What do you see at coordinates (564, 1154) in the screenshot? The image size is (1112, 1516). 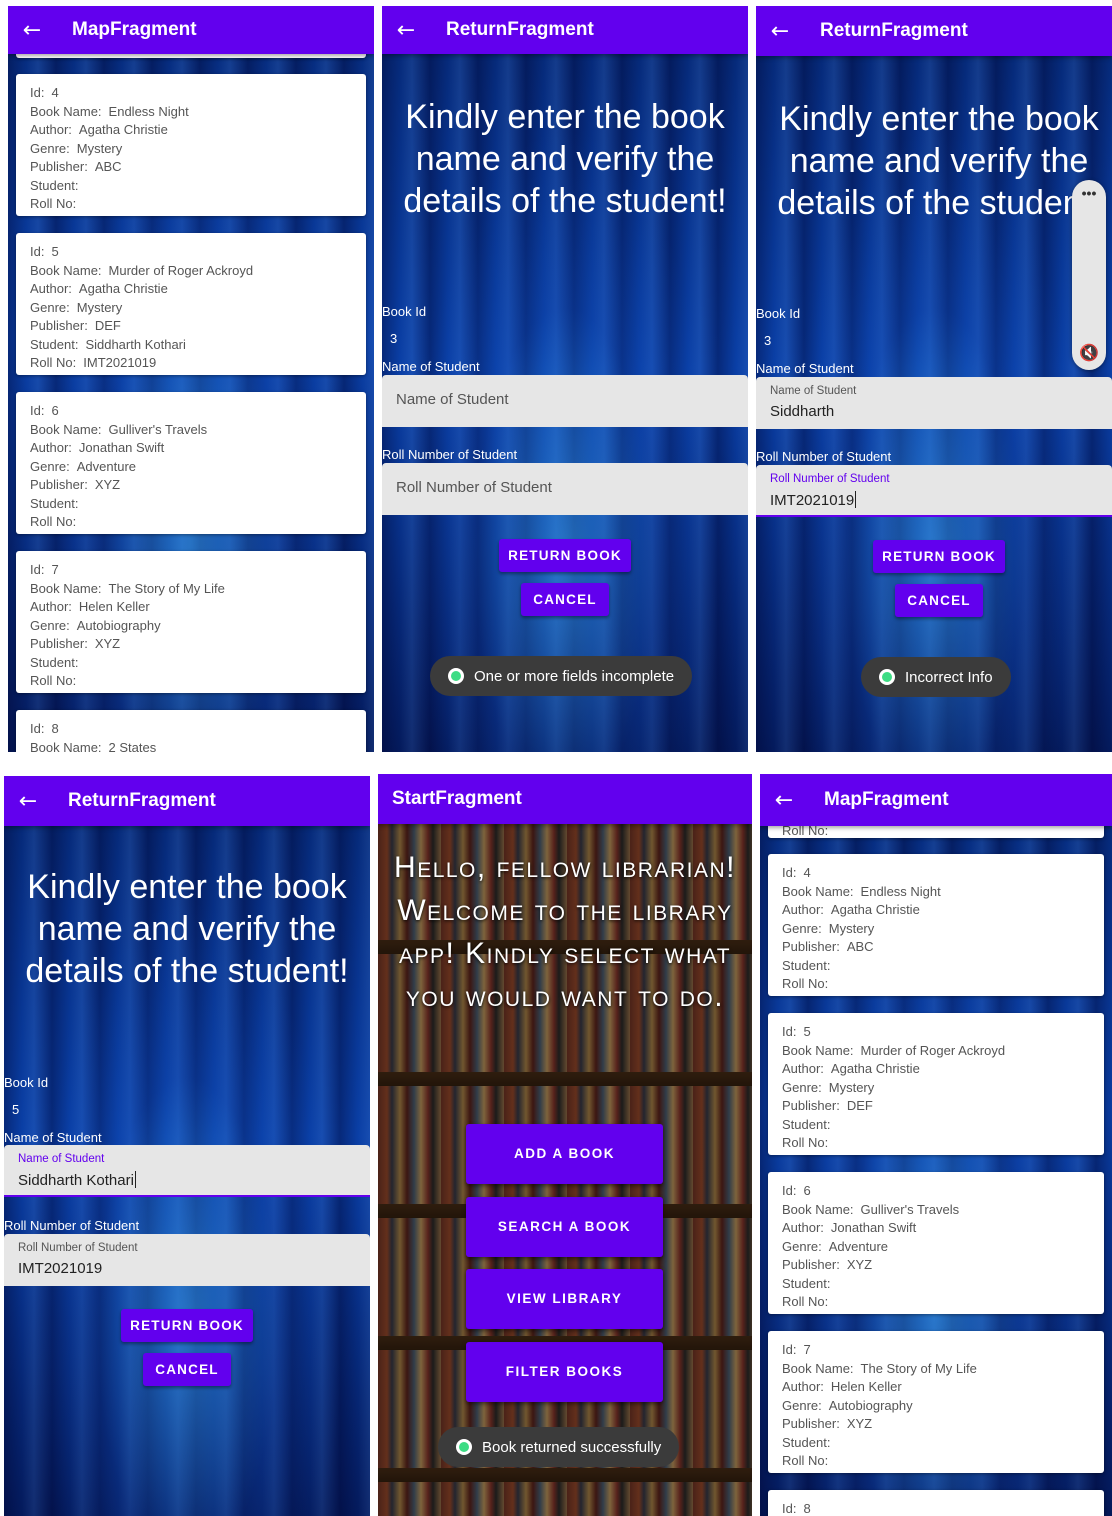 I see `add-book-button: ADD A BOOK` at bounding box center [564, 1154].